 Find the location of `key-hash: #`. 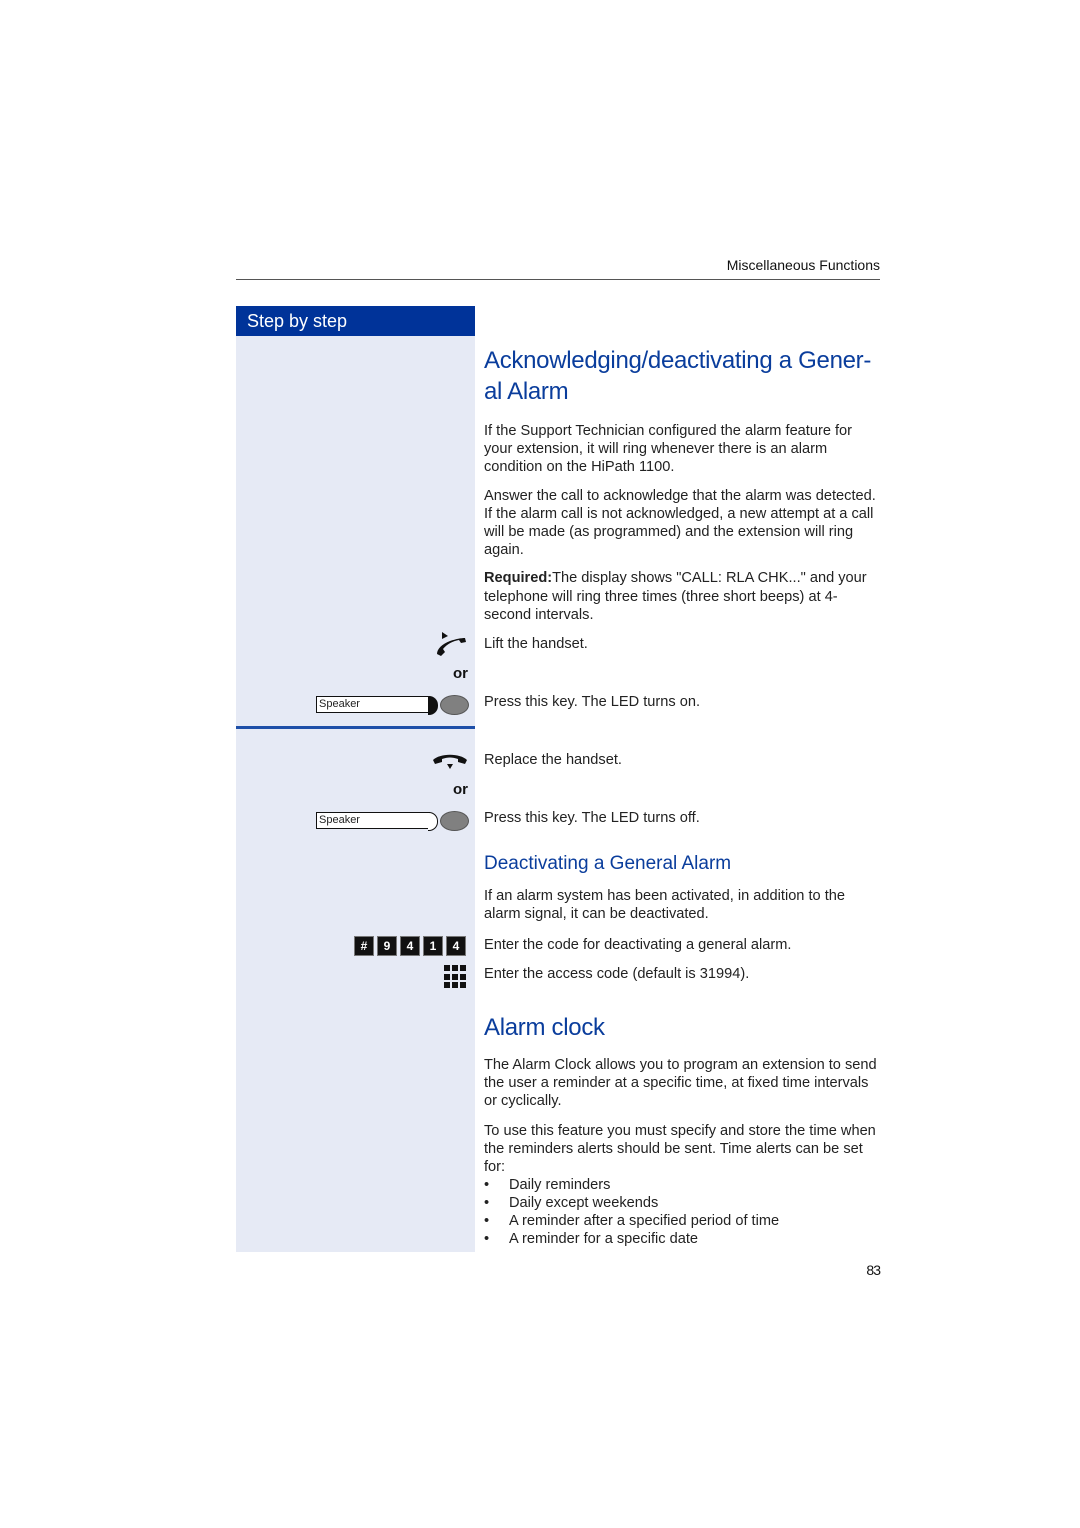

key-hash: # is located at coordinates (364, 946).